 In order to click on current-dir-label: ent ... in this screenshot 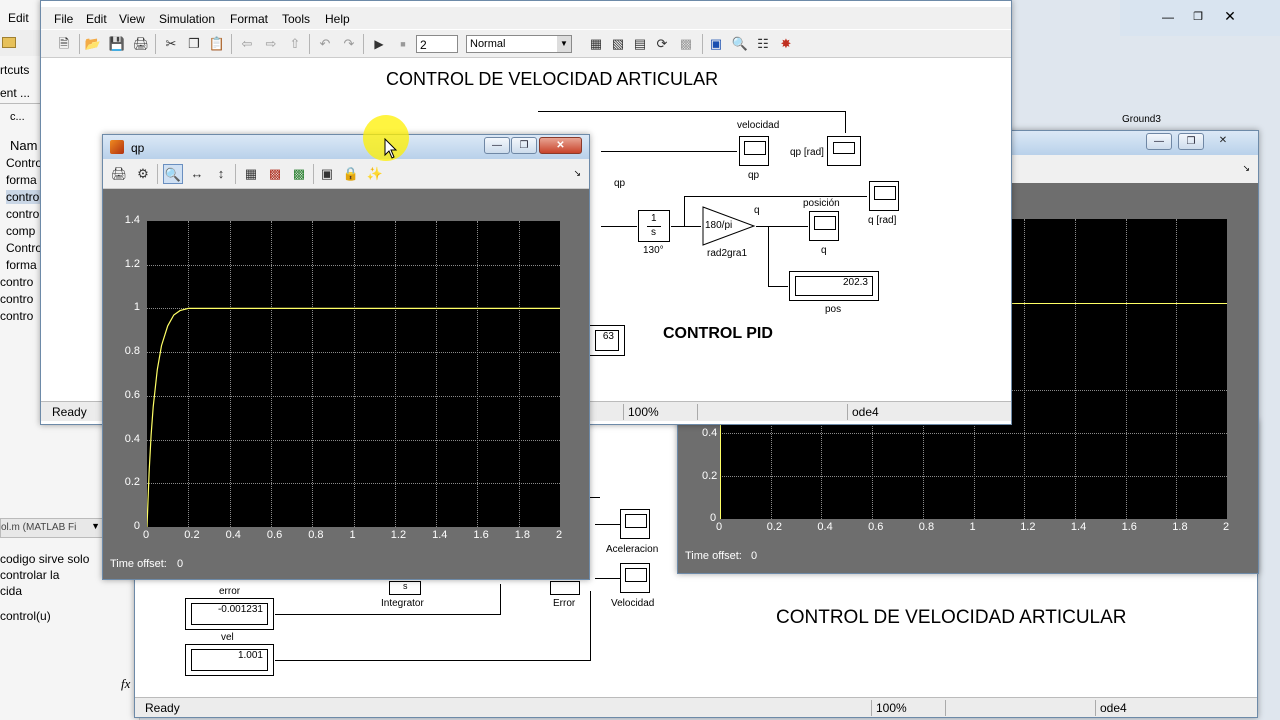, I will do `click(15, 93)`.